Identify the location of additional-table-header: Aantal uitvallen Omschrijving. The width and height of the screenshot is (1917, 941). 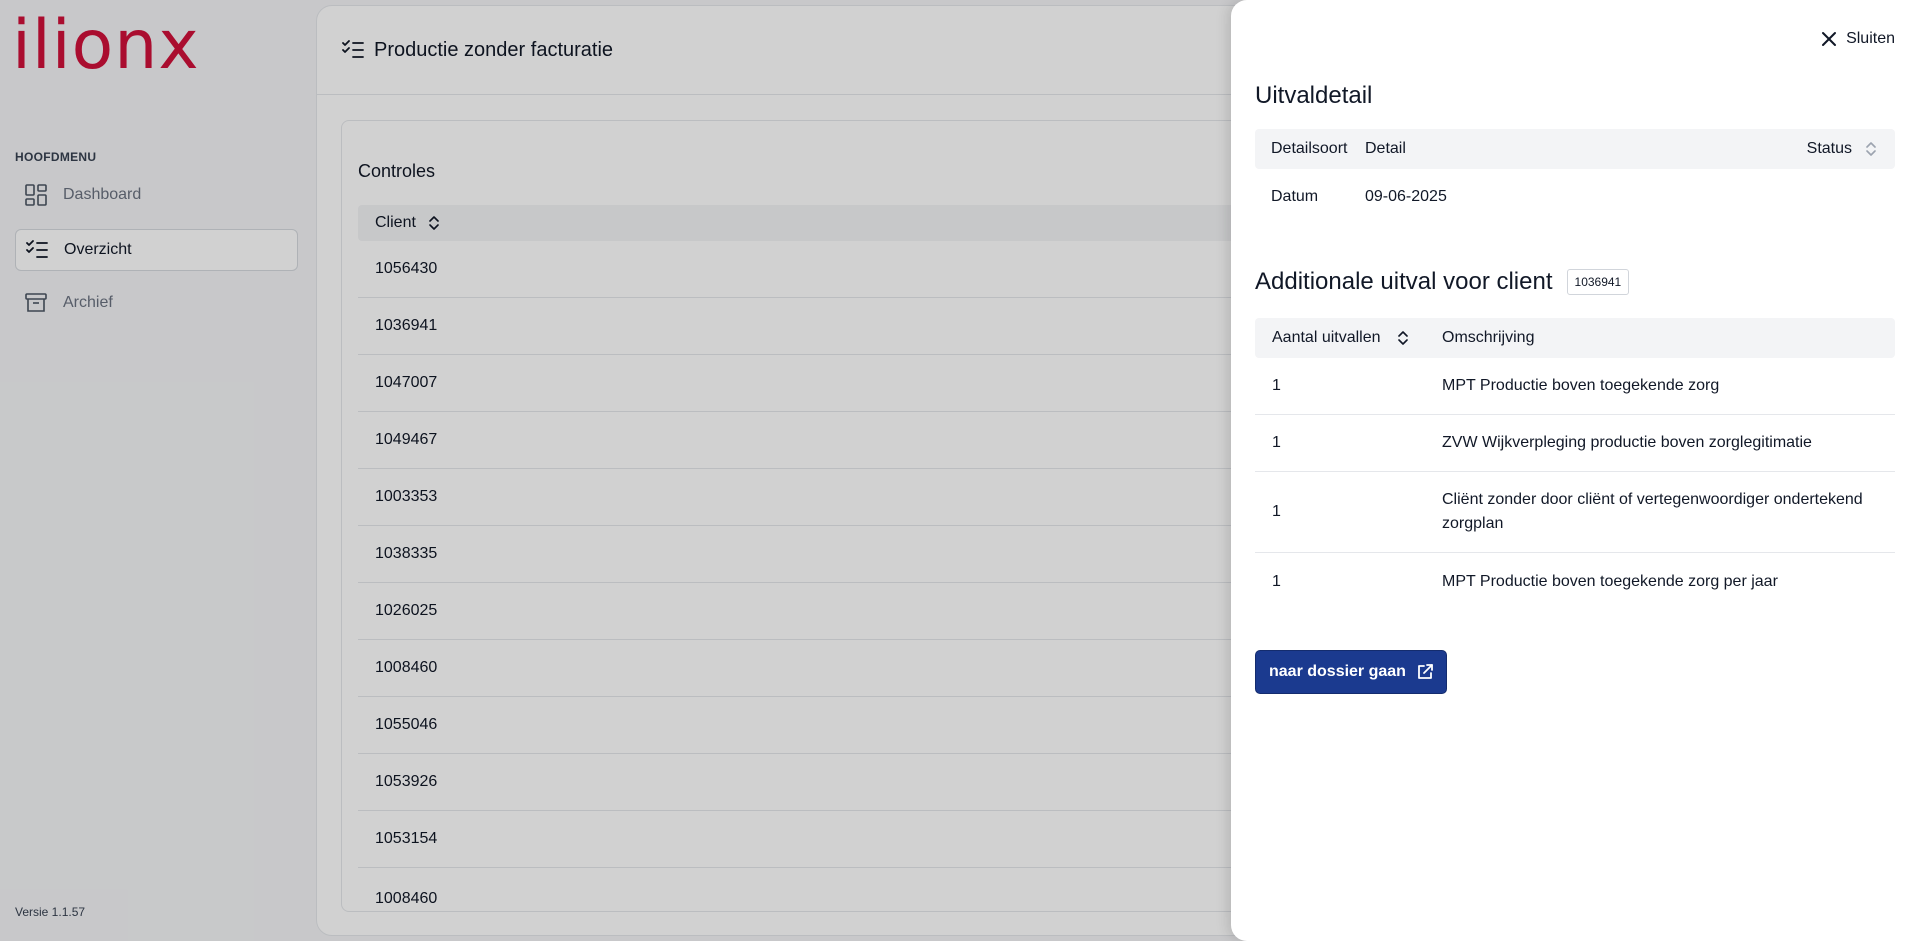
(1575, 338).